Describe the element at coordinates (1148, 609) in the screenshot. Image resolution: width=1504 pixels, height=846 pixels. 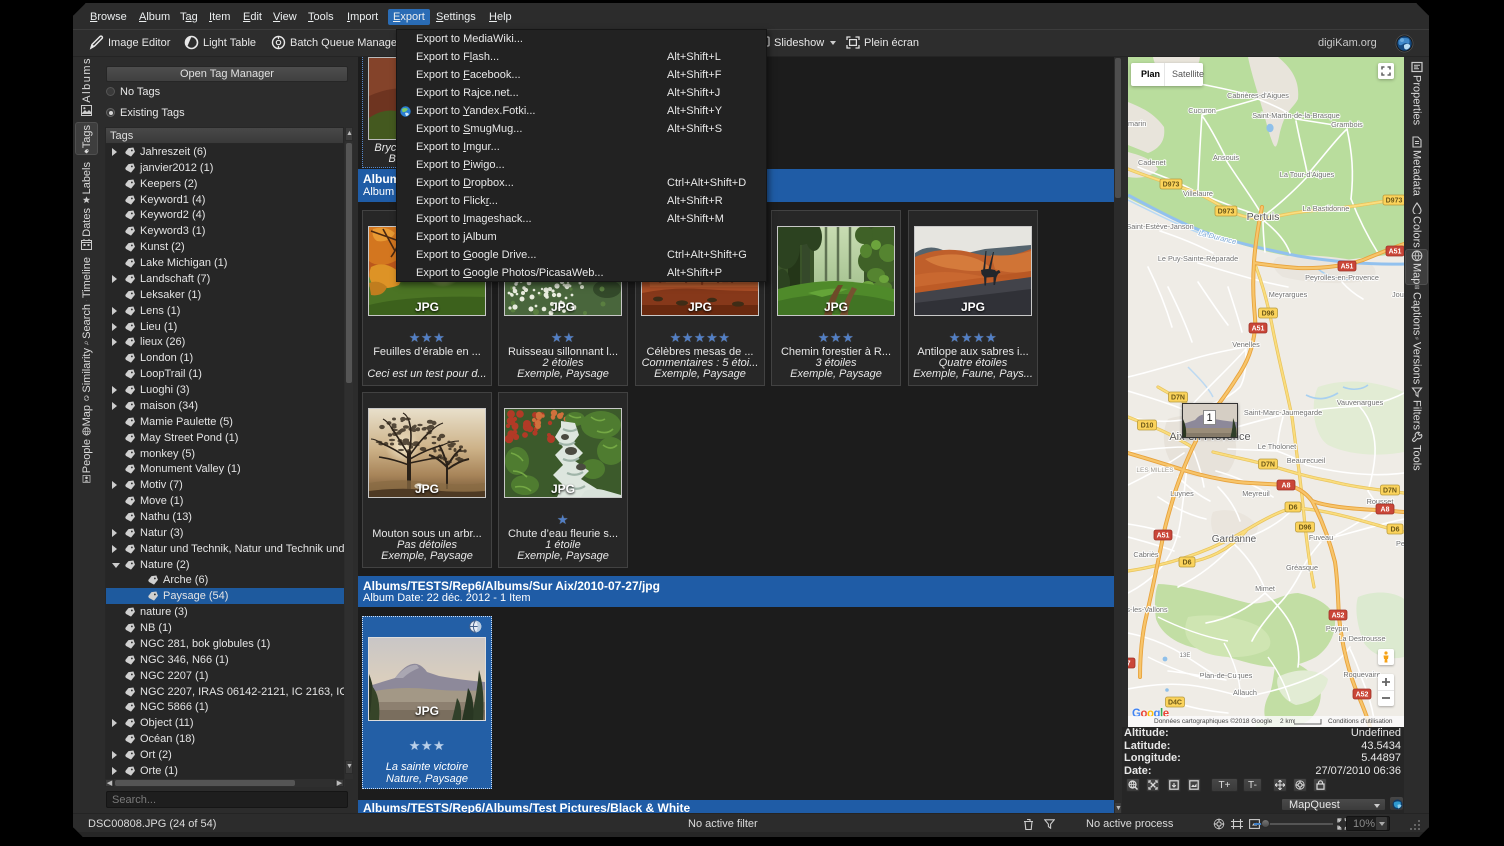
I see `svg-text: s-les-Vallons` at that location.